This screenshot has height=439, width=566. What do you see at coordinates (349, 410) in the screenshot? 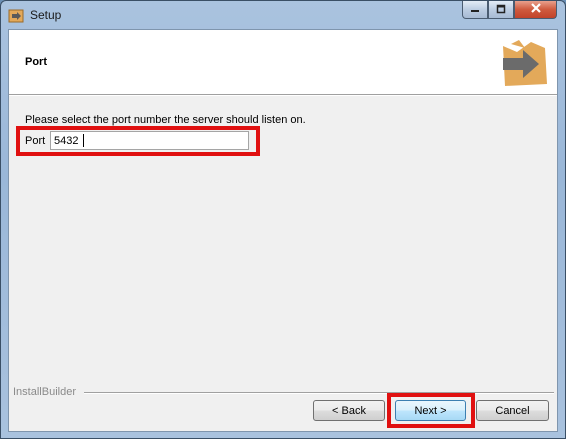
I see `back-button: < Back` at bounding box center [349, 410].